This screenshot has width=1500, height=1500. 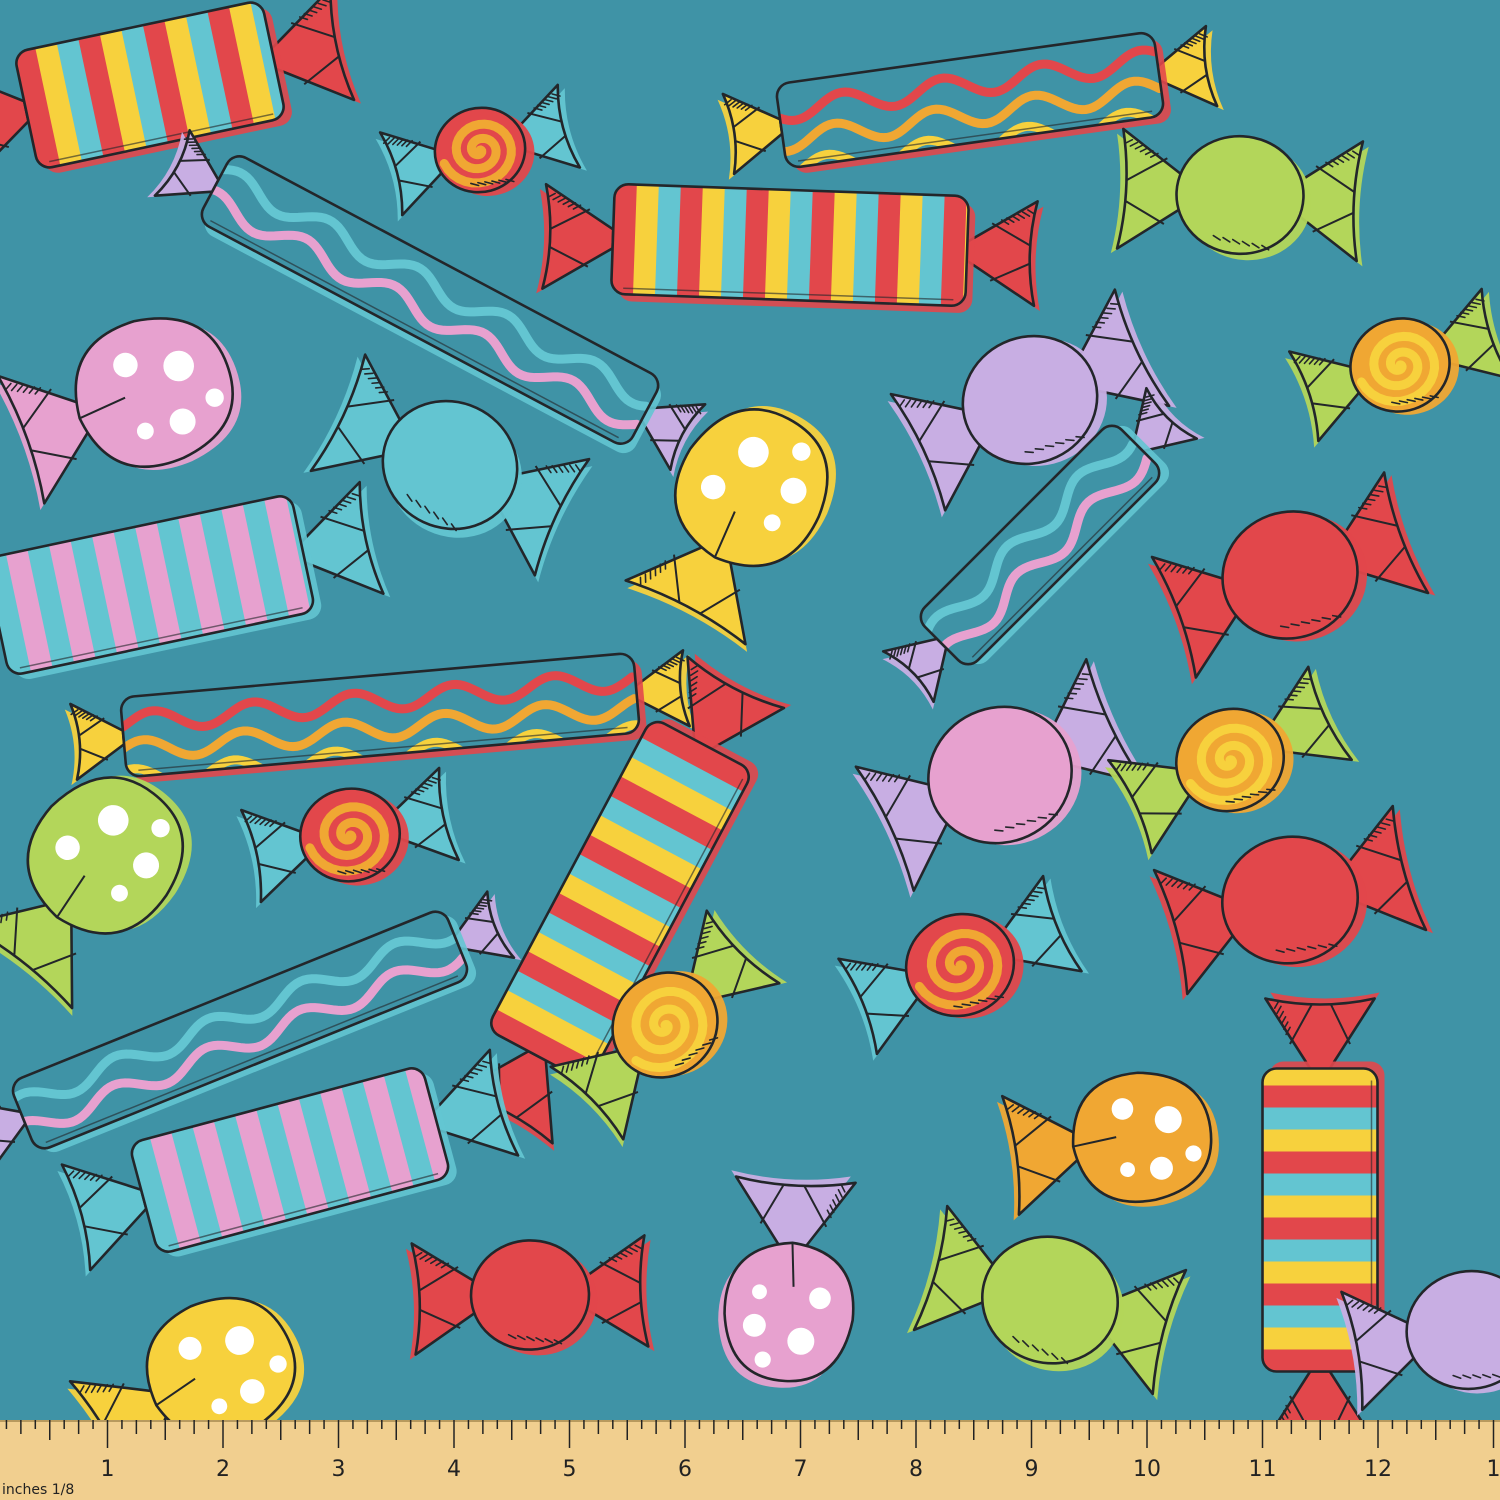 What do you see at coordinates (750, 1460) in the screenshot?
I see `measuring-ruler: 1 2 3 4 5 6 7 8 9 10 11 12 1inches 1/8` at bounding box center [750, 1460].